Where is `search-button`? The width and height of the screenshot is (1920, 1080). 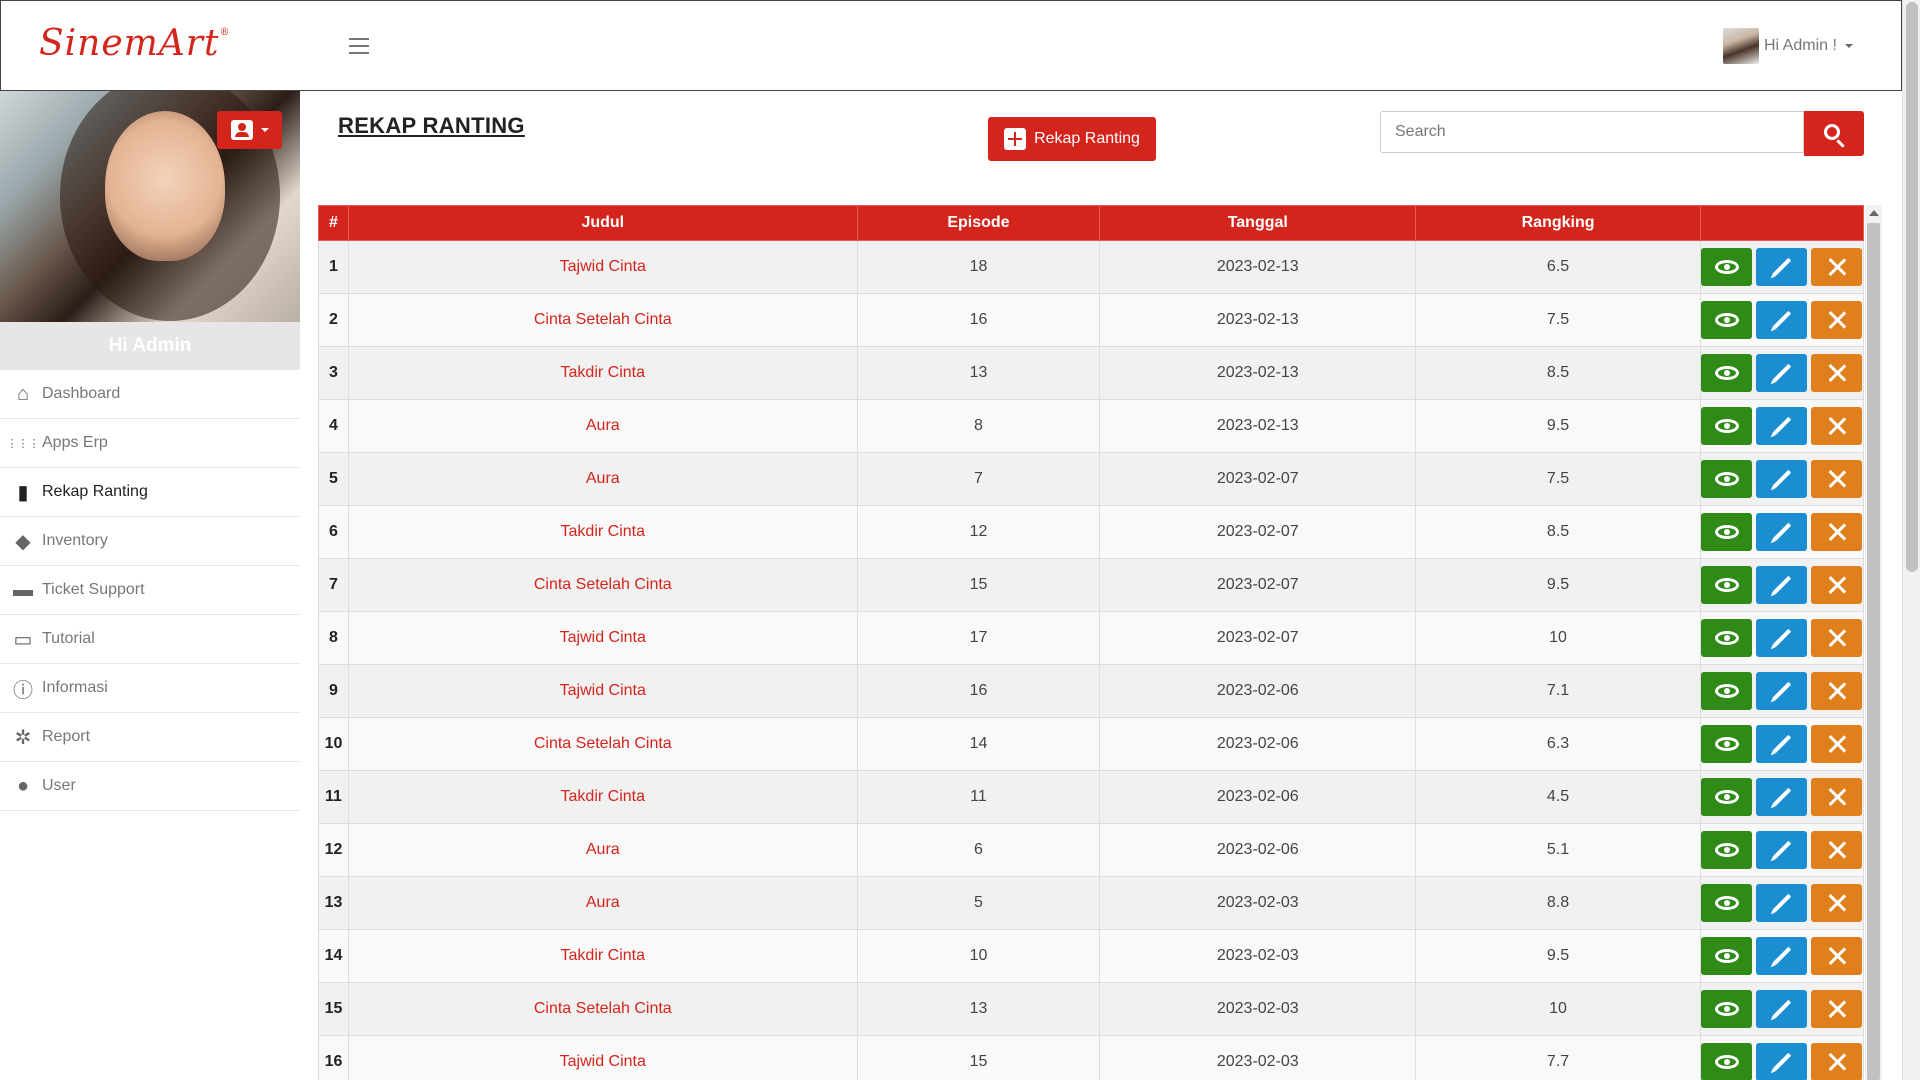 search-button is located at coordinates (1834, 133).